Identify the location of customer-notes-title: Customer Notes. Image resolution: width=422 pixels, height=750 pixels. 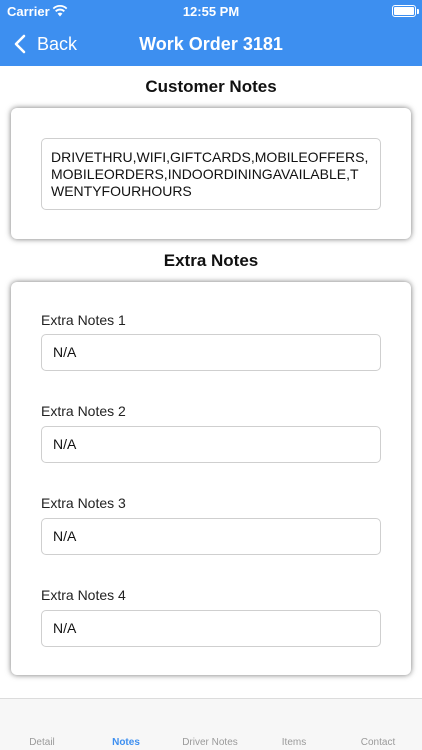
(211, 86).